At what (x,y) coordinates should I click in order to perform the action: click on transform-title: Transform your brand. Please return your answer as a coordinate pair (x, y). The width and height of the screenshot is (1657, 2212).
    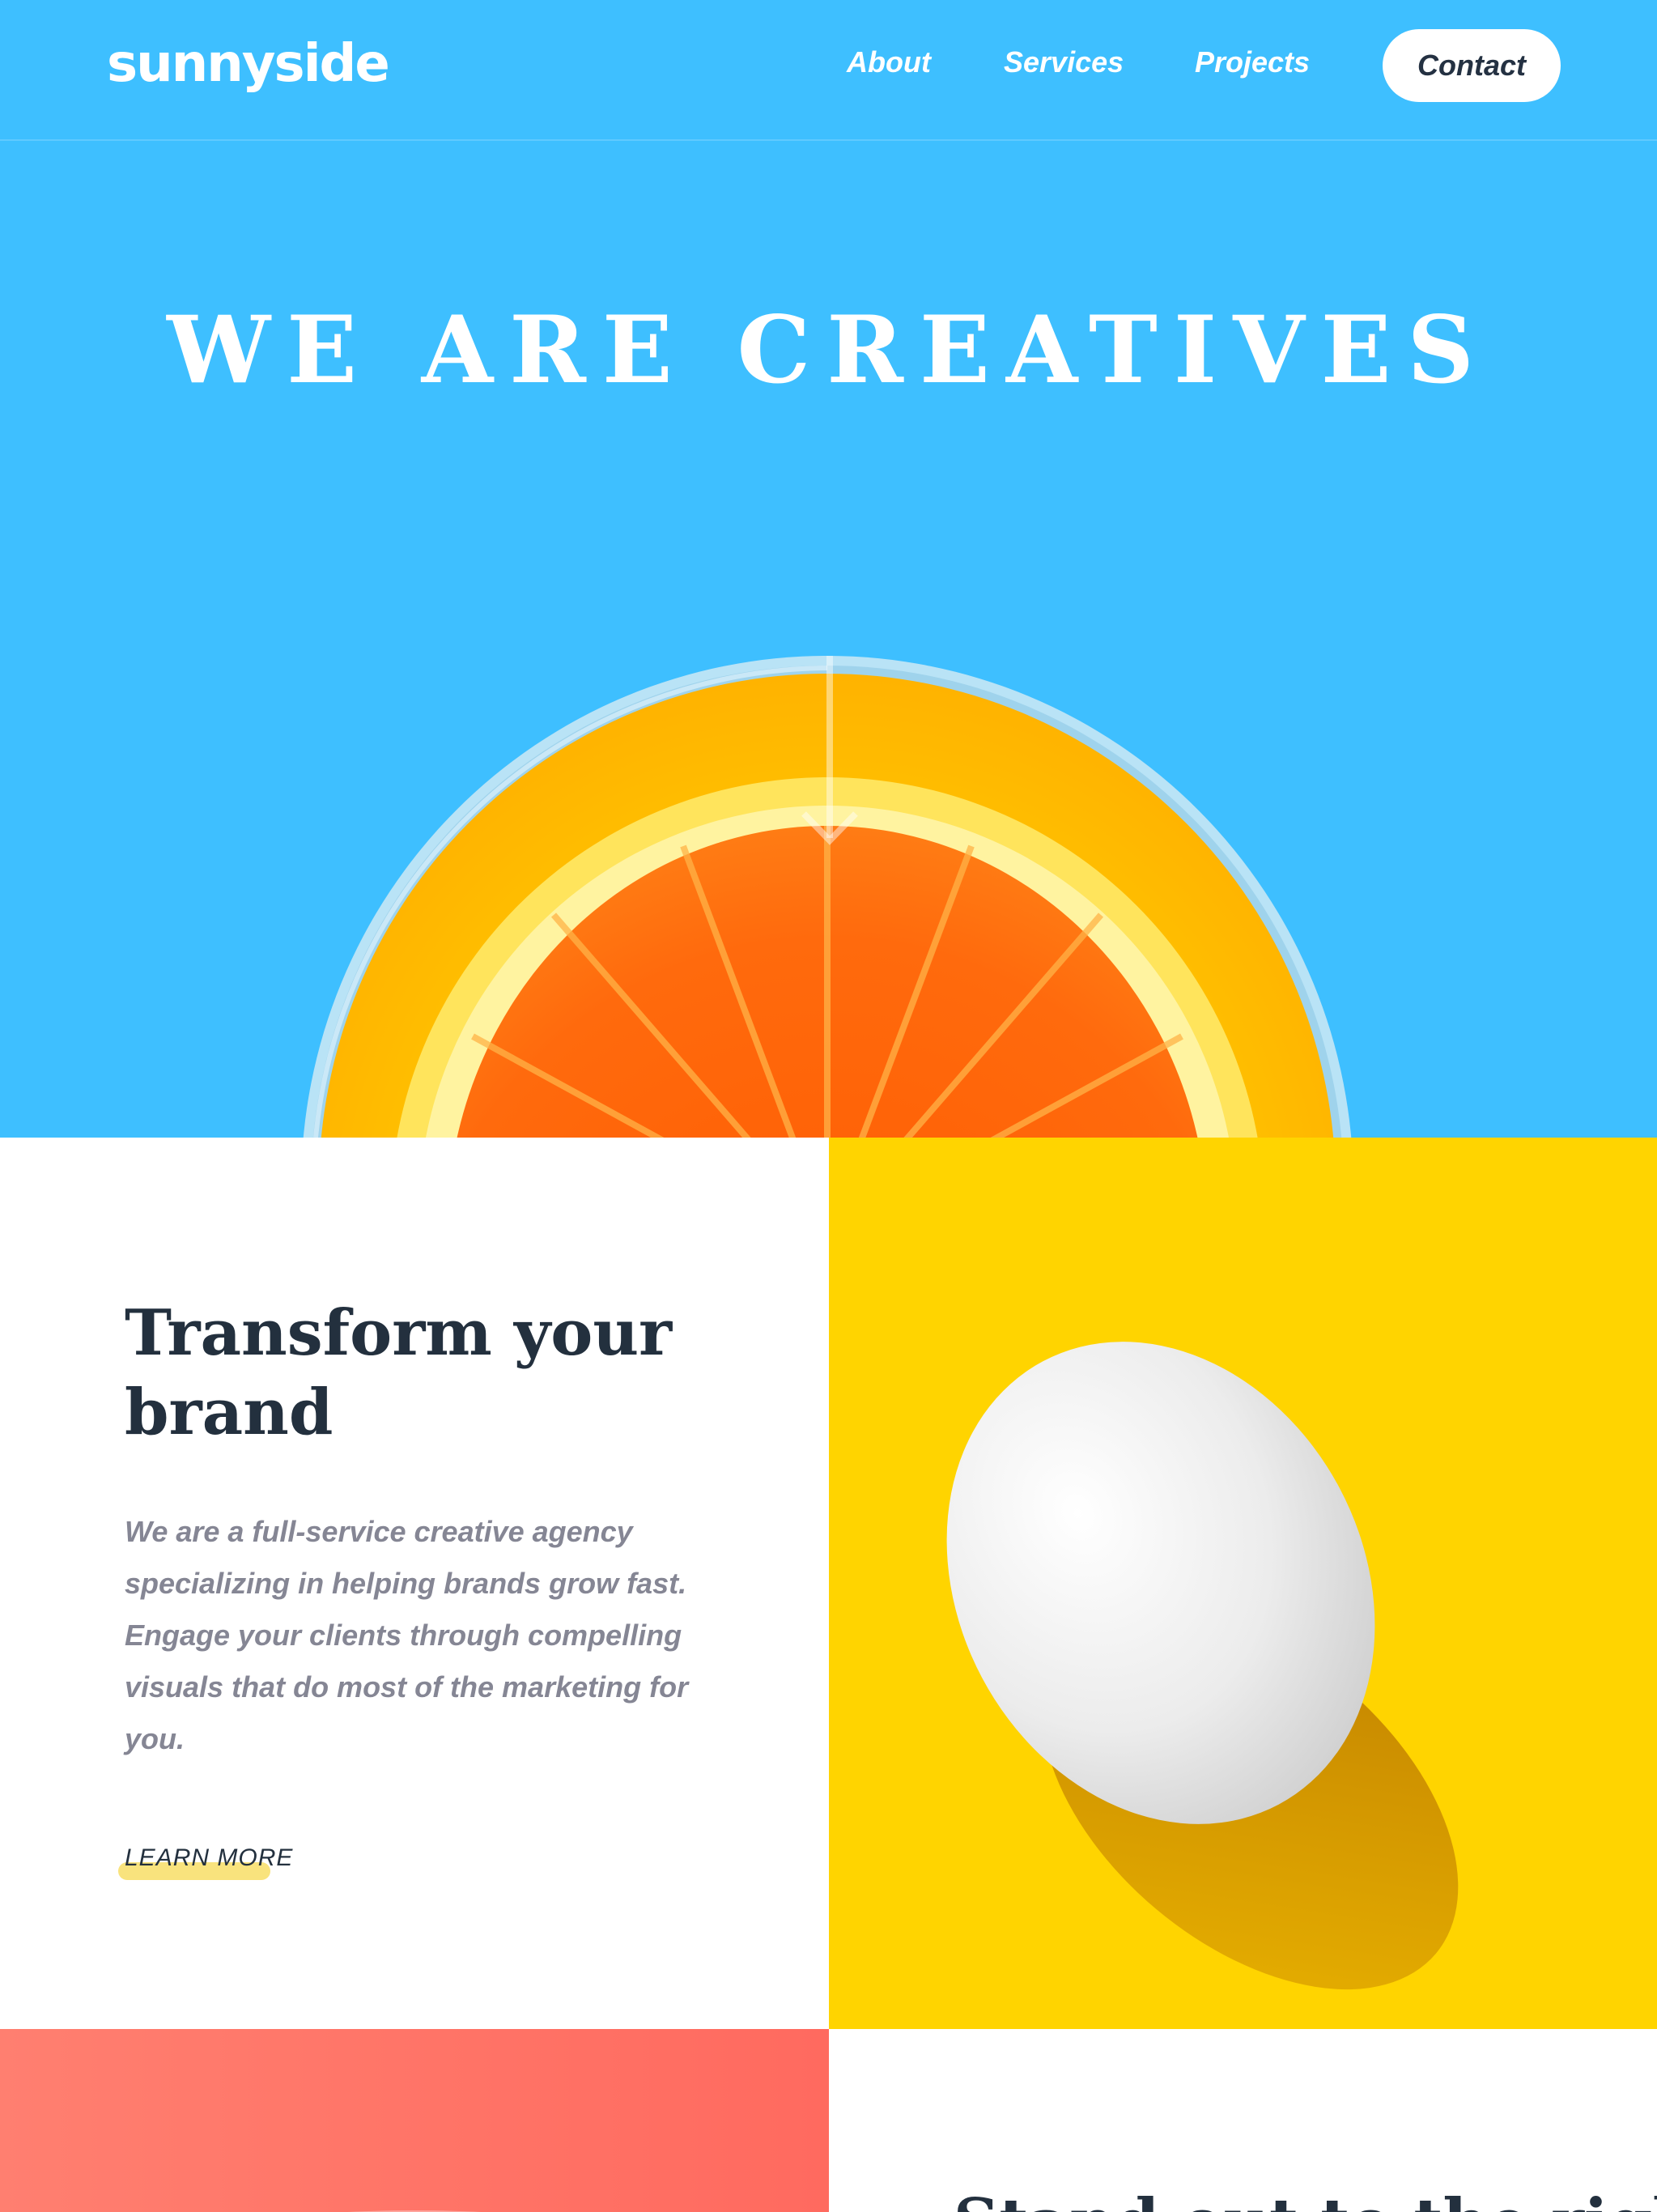
    Looking at the image, I should click on (399, 1372).